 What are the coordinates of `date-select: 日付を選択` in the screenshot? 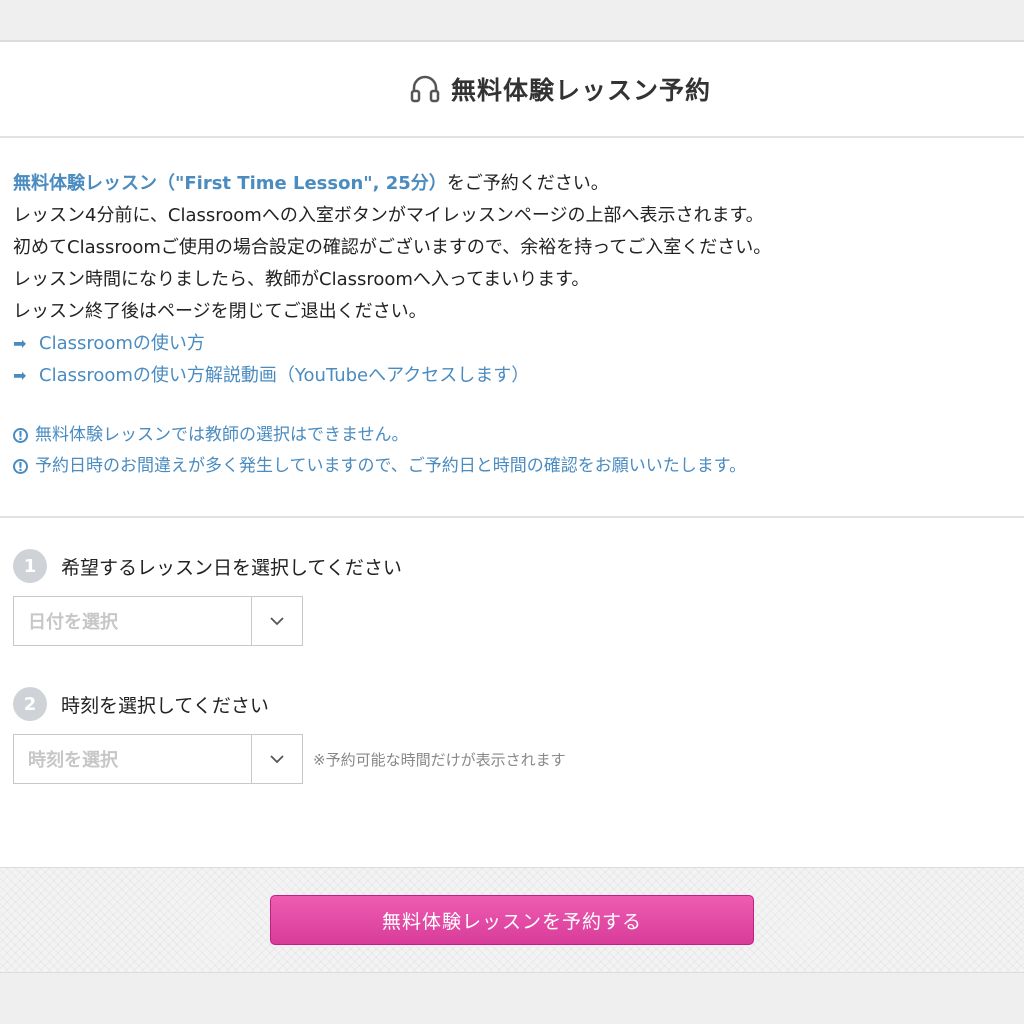 It's located at (158, 621).